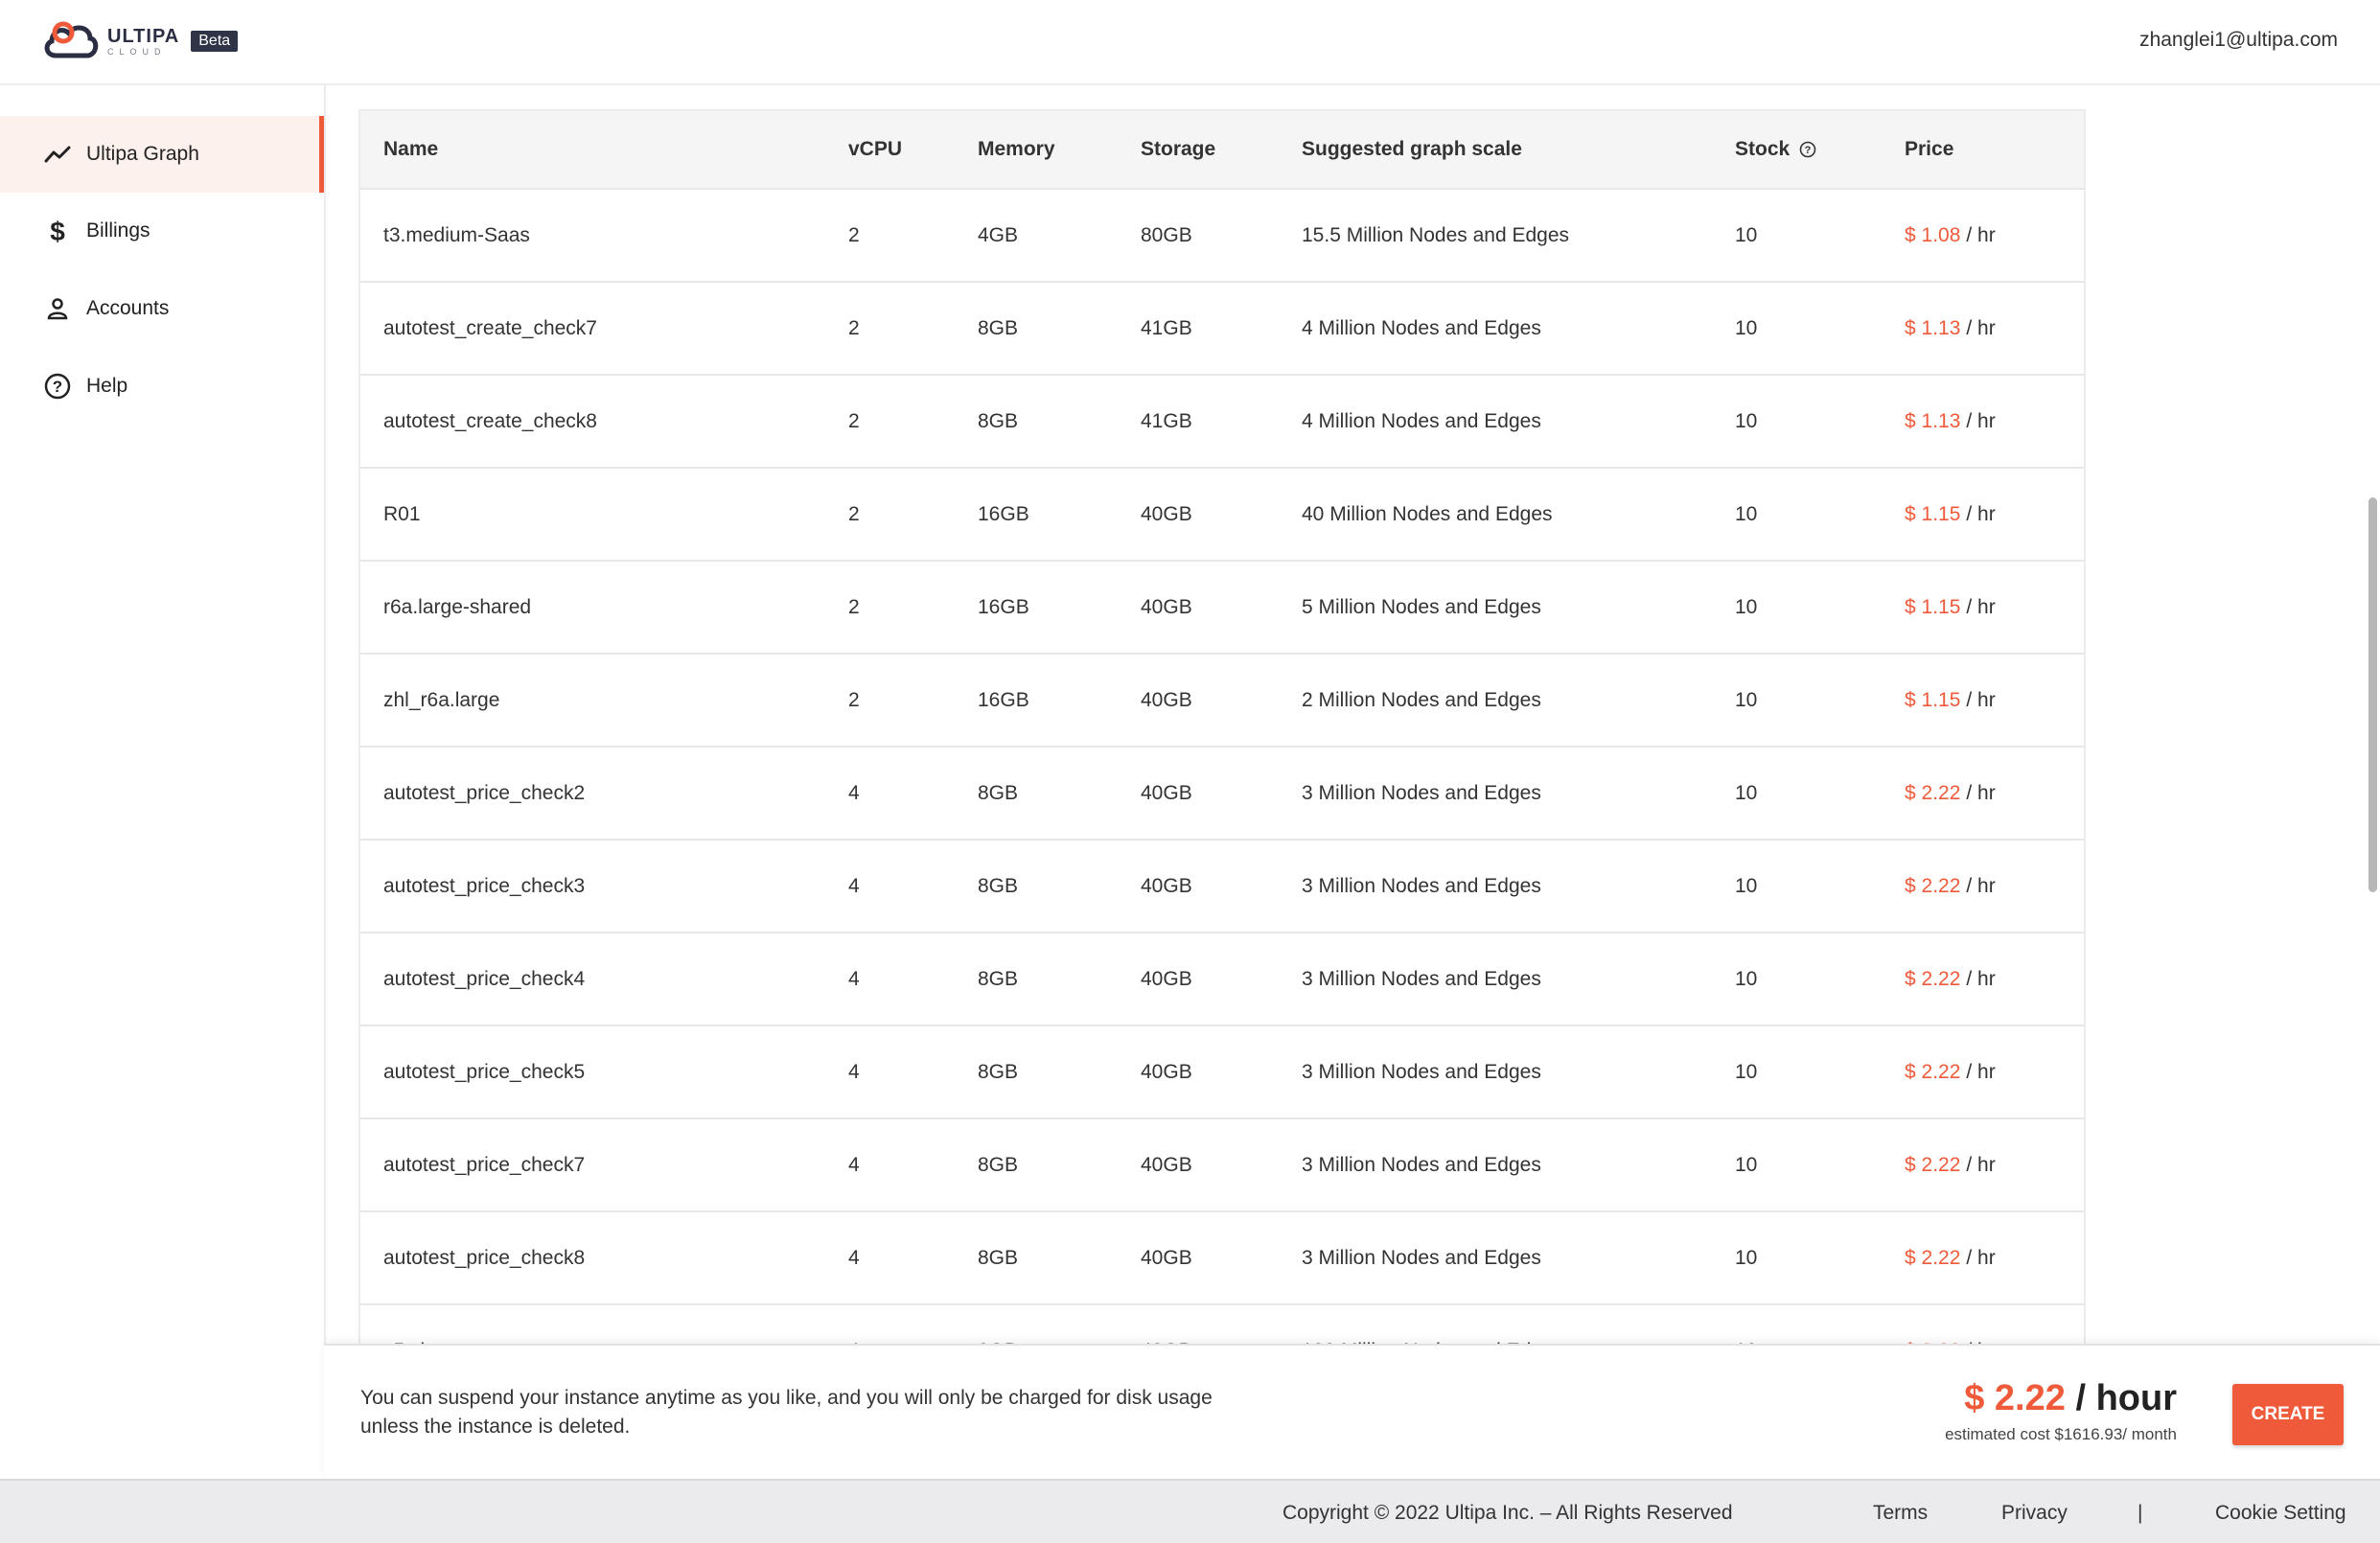 This screenshot has width=2380, height=1543. Describe the element at coordinates (1422, 606) in the screenshot. I see `cell-graph-scale: 5 Million Nodes and Edges` at that location.